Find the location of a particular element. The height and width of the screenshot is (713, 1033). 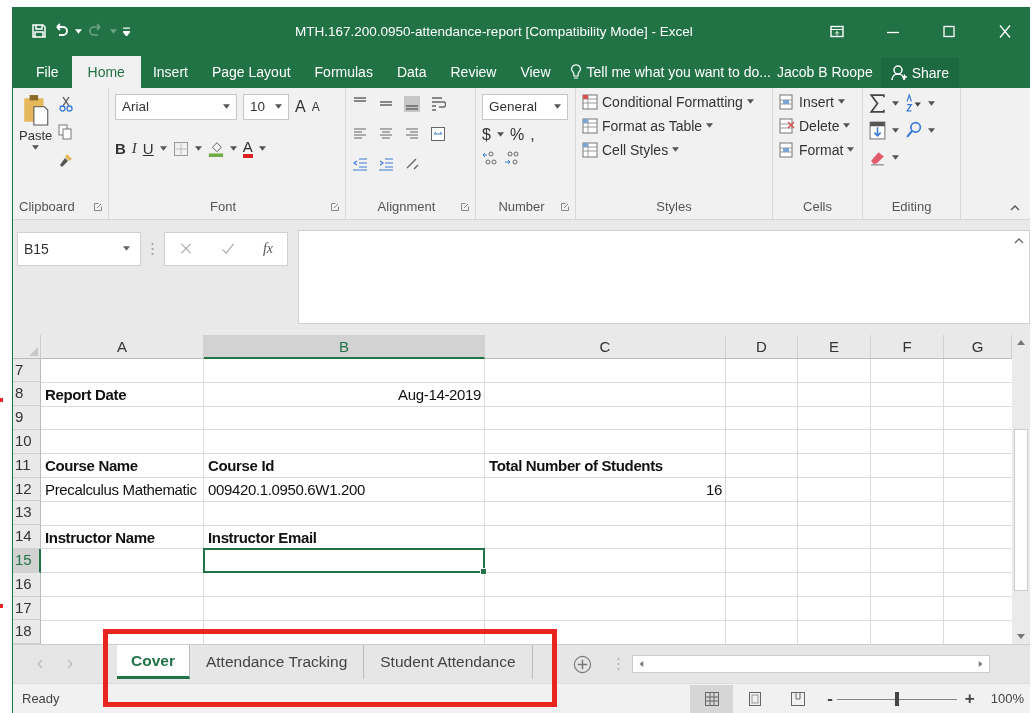

search-icon is located at coordinates (913, 130).